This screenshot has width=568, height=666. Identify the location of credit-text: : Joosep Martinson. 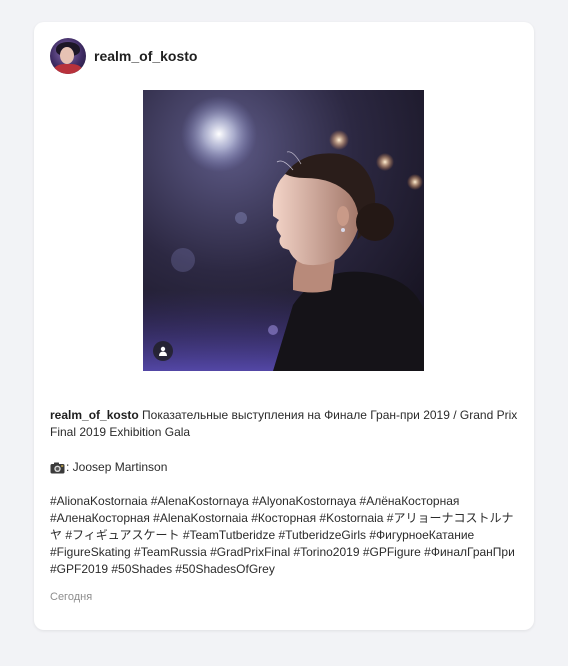
(117, 467).